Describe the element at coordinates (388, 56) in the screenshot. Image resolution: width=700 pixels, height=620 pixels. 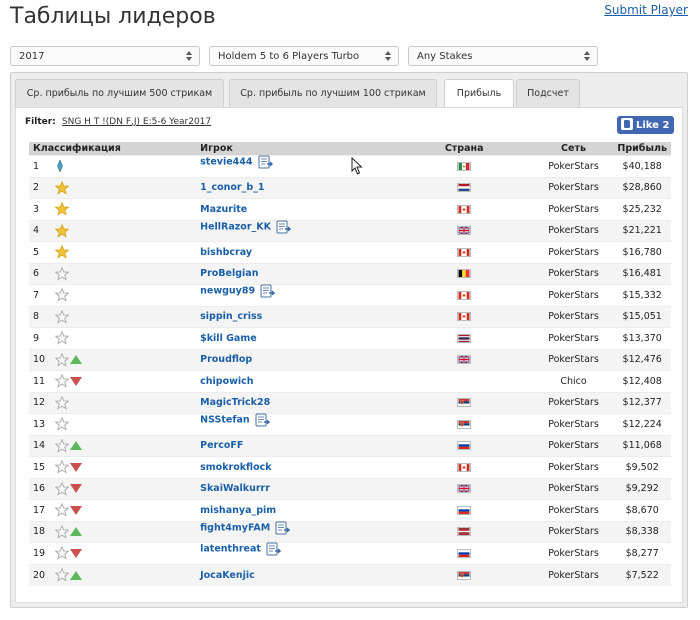
I see `select-caret-icon` at that location.